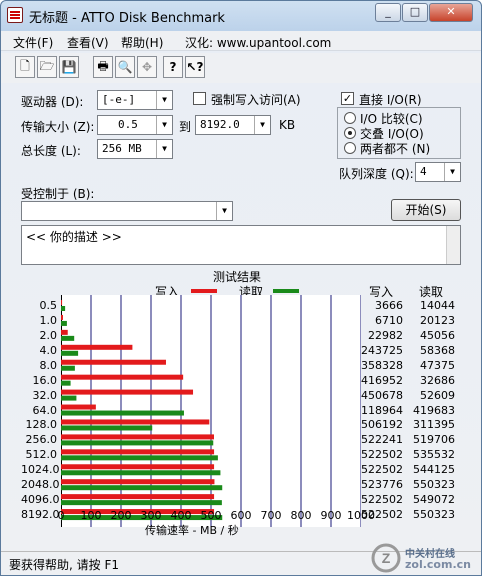 The image size is (482, 576). Describe the element at coordinates (382, 350) in the screenshot. I see `write-value-label: 243725` at that location.